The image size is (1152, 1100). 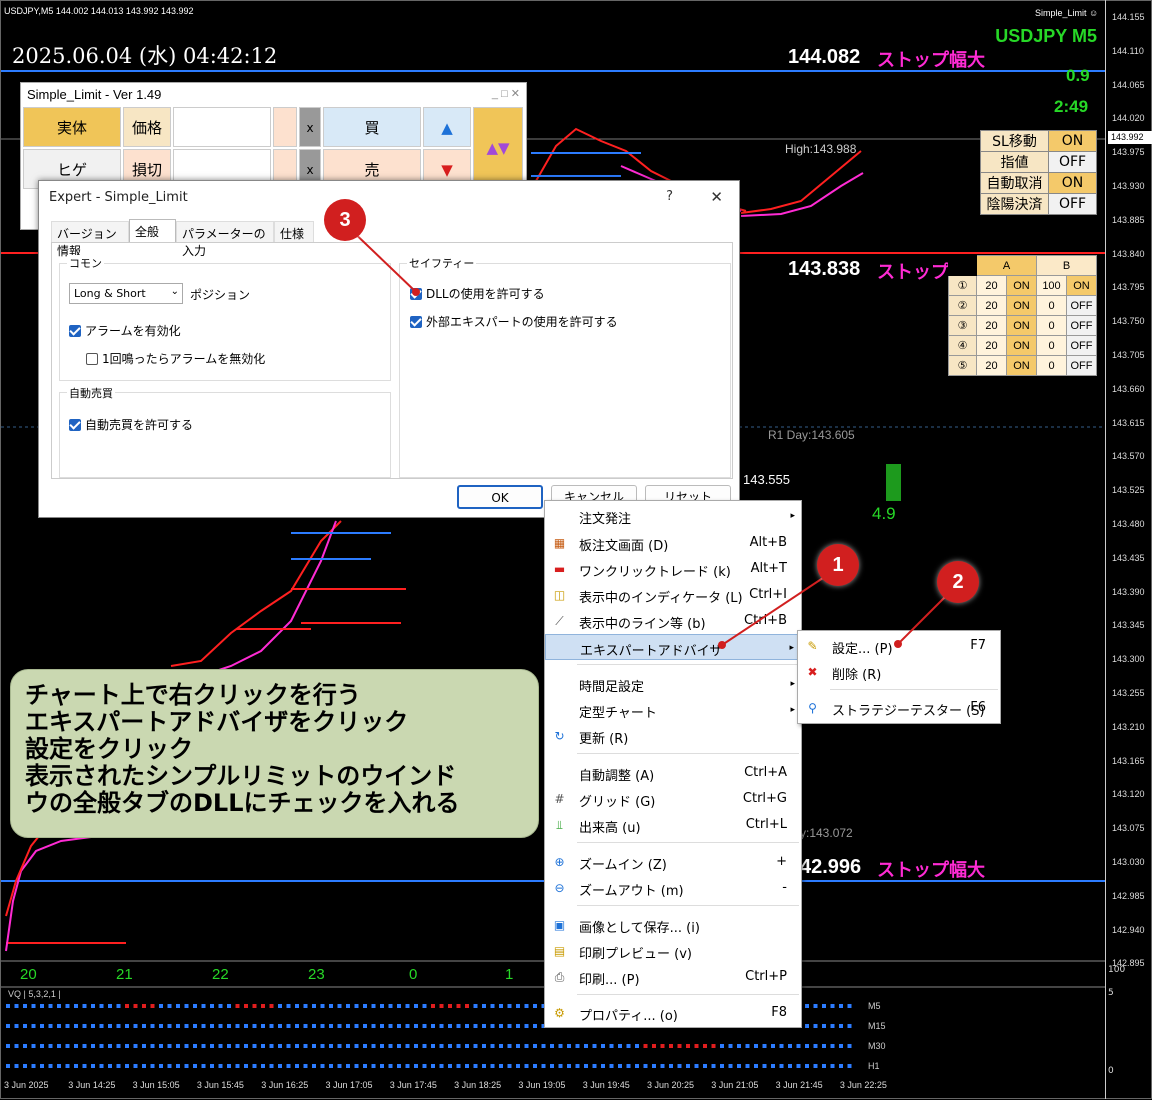 What do you see at coordinates (85, 263) in the screenshot?
I see `common-group-label: コモン` at bounding box center [85, 263].